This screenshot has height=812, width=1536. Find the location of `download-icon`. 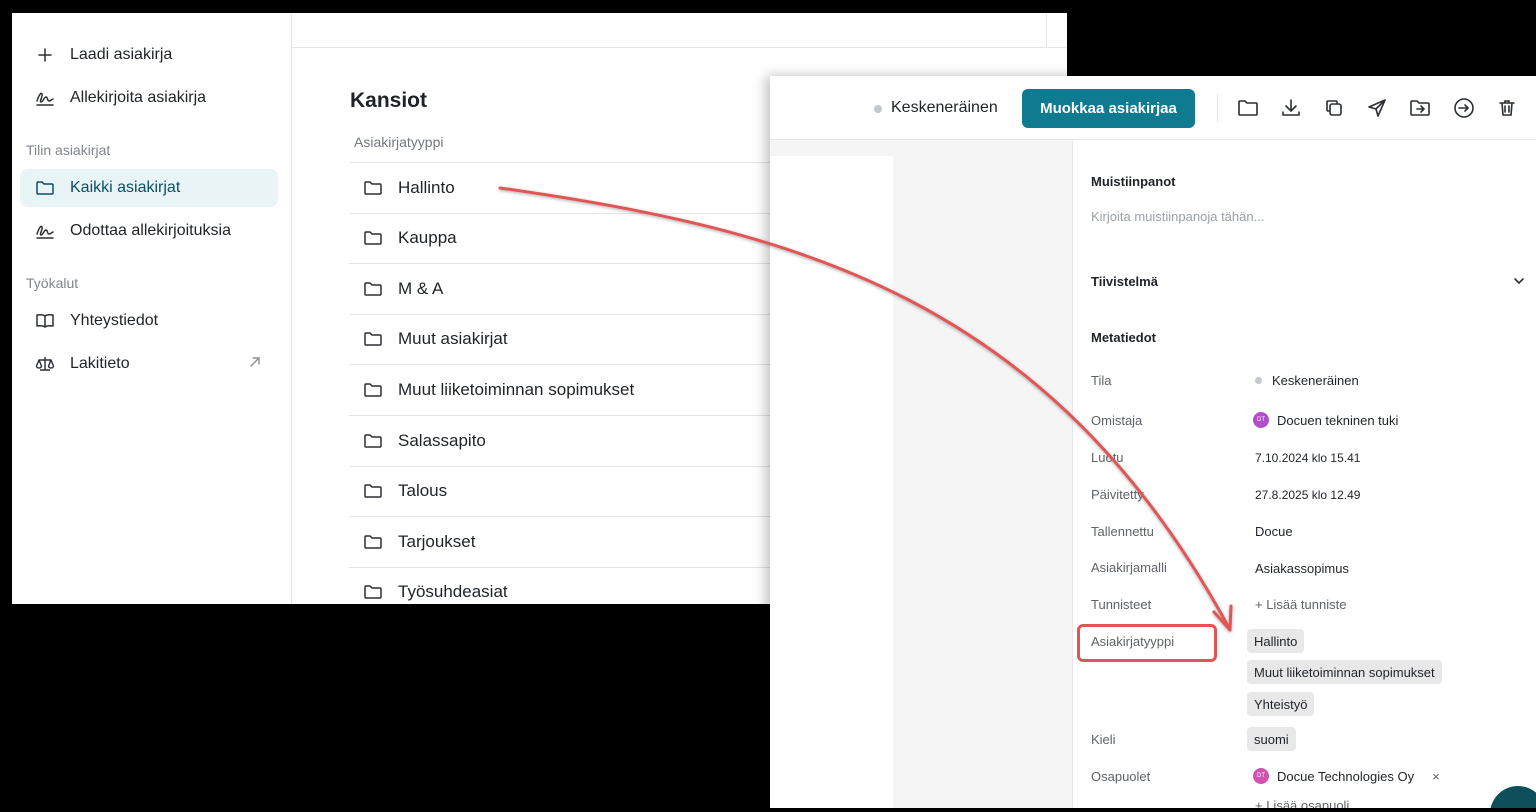

download-icon is located at coordinates (1291, 108).